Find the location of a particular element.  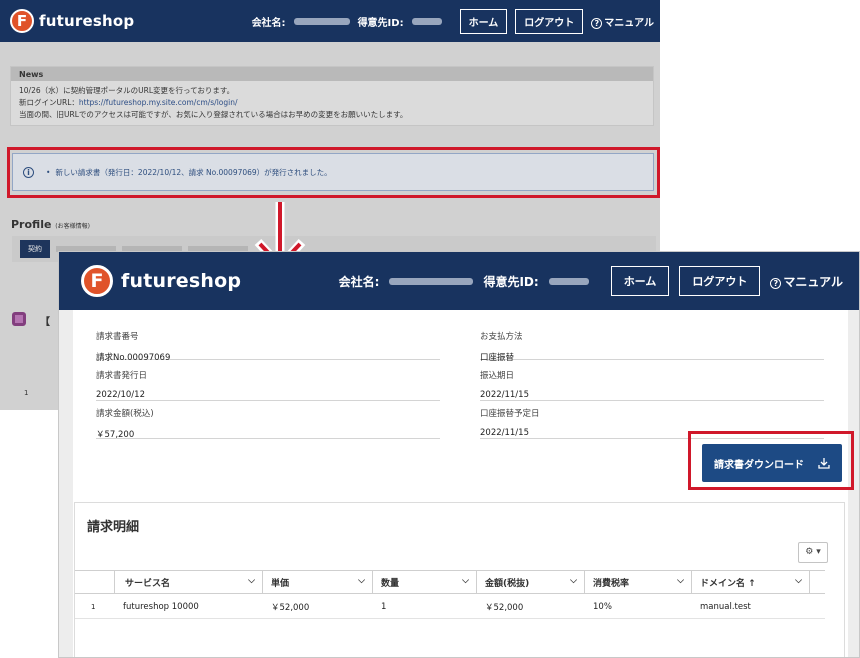

invoice-amount-field: 請求金額(税込) ￥57,200 is located at coordinates (268, 423).